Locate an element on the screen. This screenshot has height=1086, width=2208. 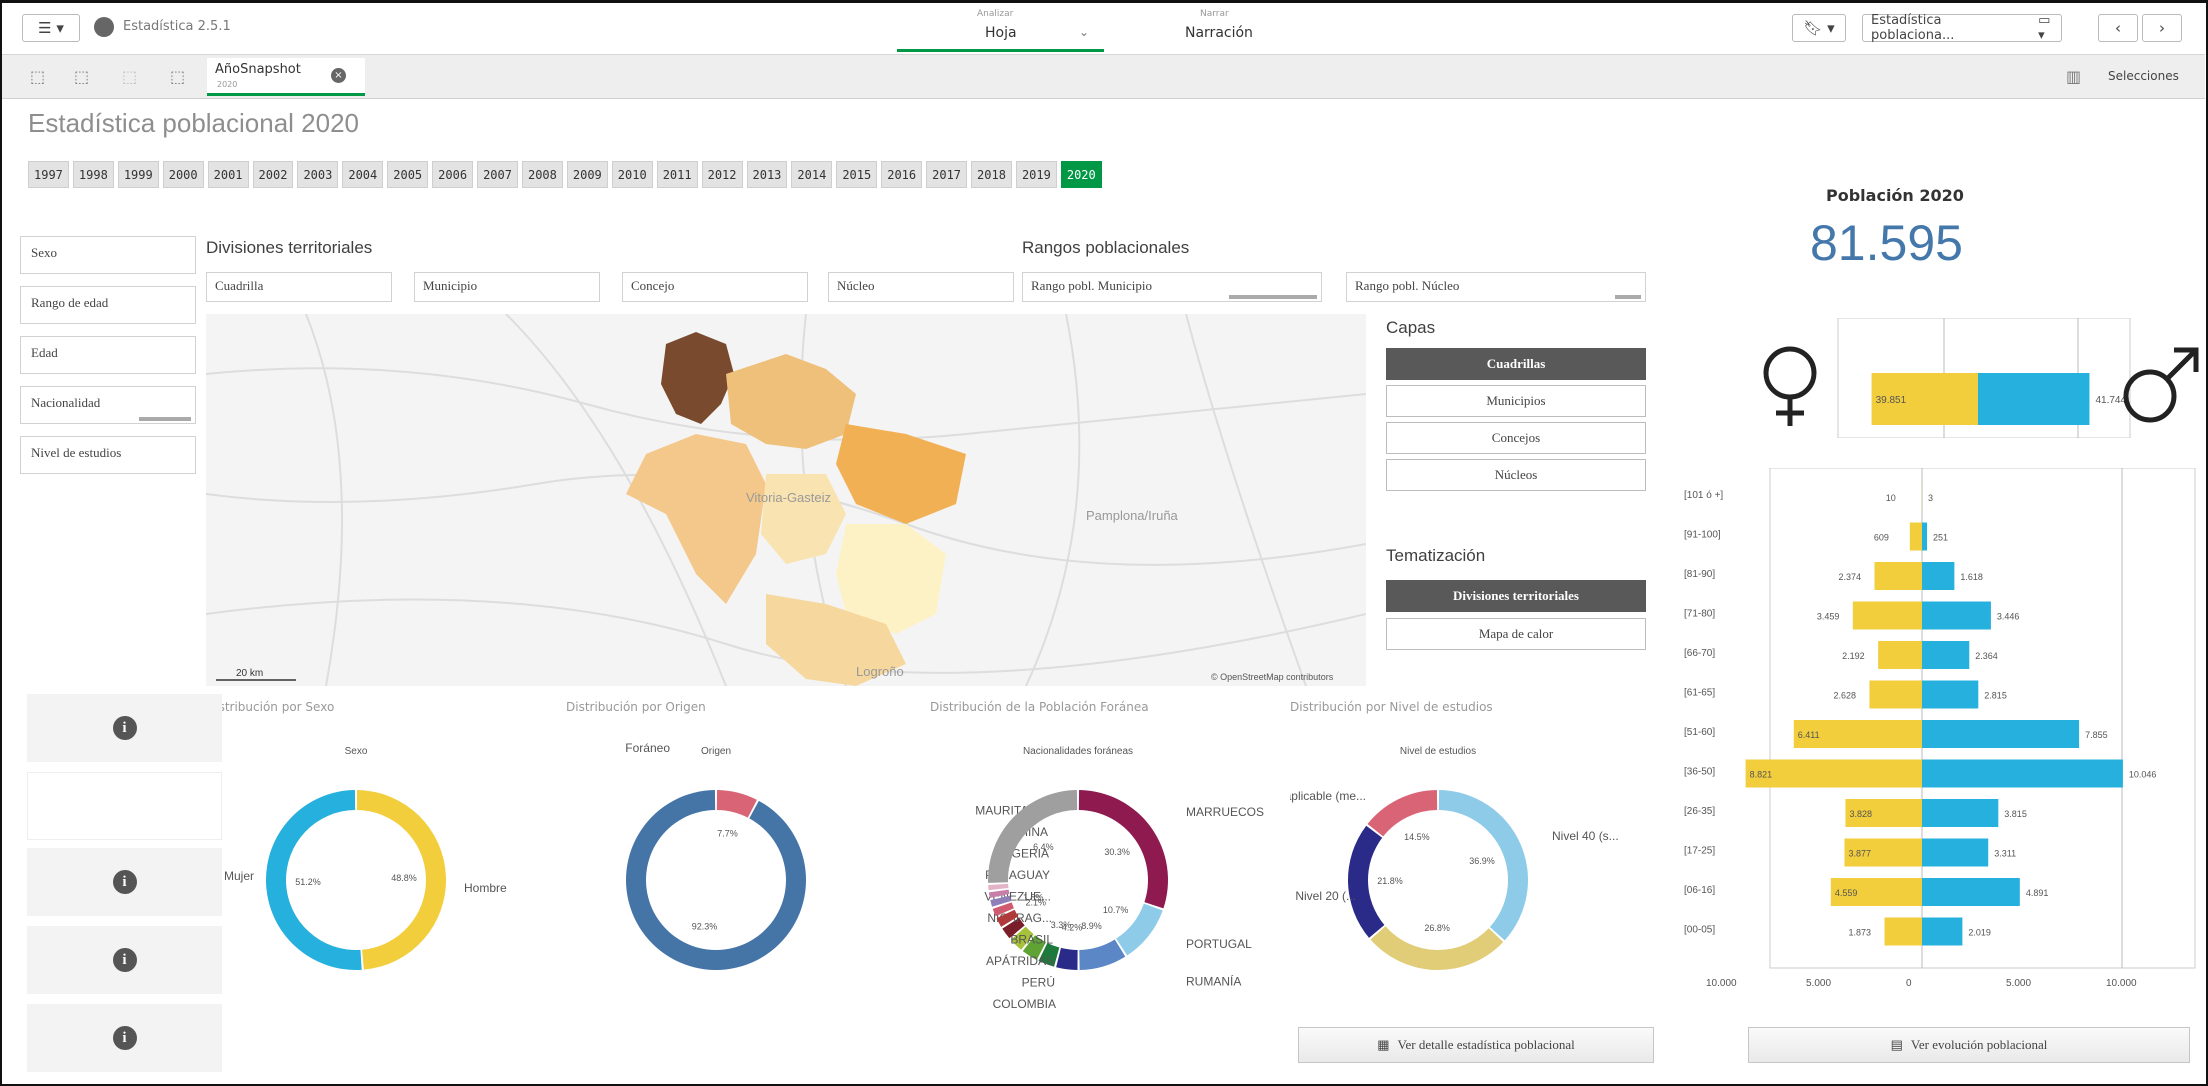
year-2016: 2016 is located at coordinates (902, 174).